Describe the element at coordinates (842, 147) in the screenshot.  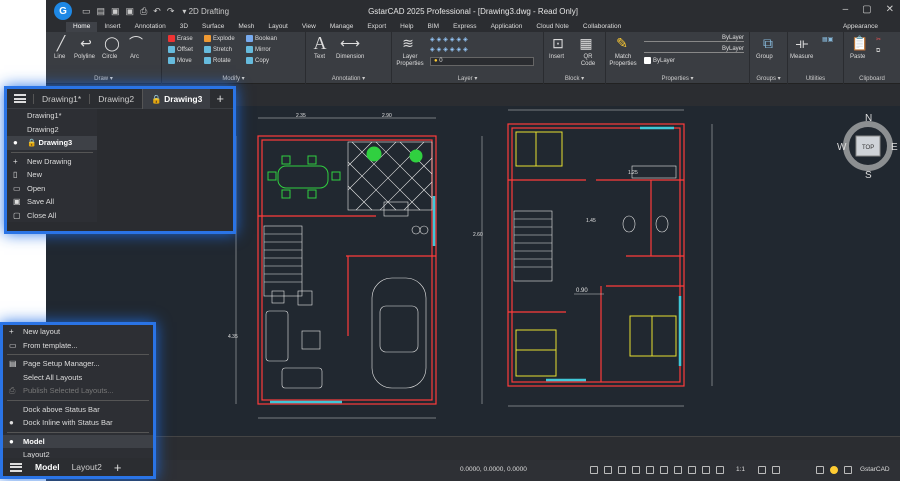
I see `viewcube-west: W` at that location.